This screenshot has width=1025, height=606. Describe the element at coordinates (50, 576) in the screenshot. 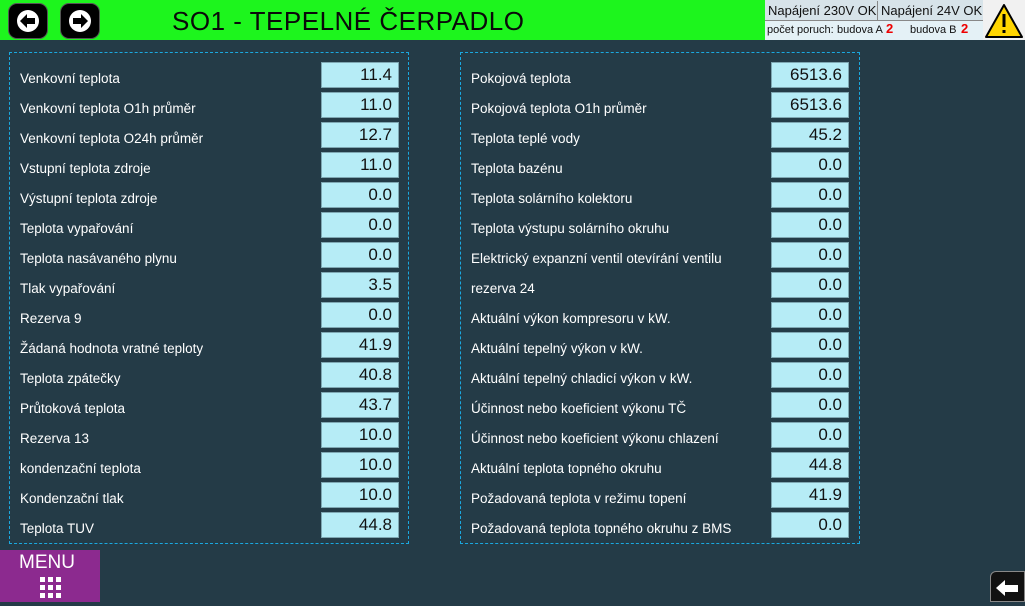

I see `menu-button: MENU` at that location.